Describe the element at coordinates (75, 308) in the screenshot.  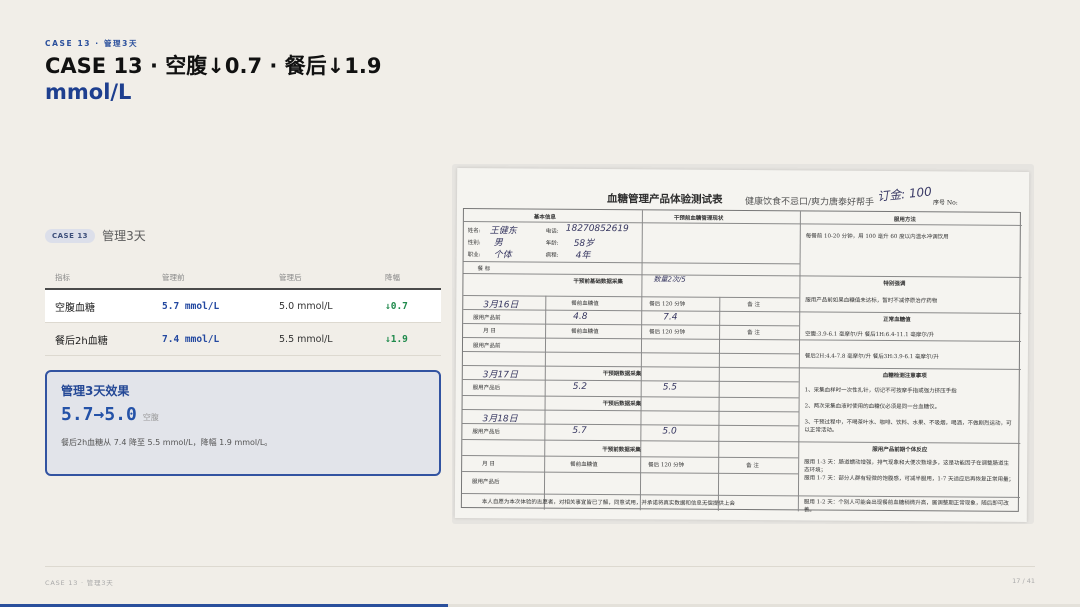
I see `metric-cell: 空腹血糖` at that location.